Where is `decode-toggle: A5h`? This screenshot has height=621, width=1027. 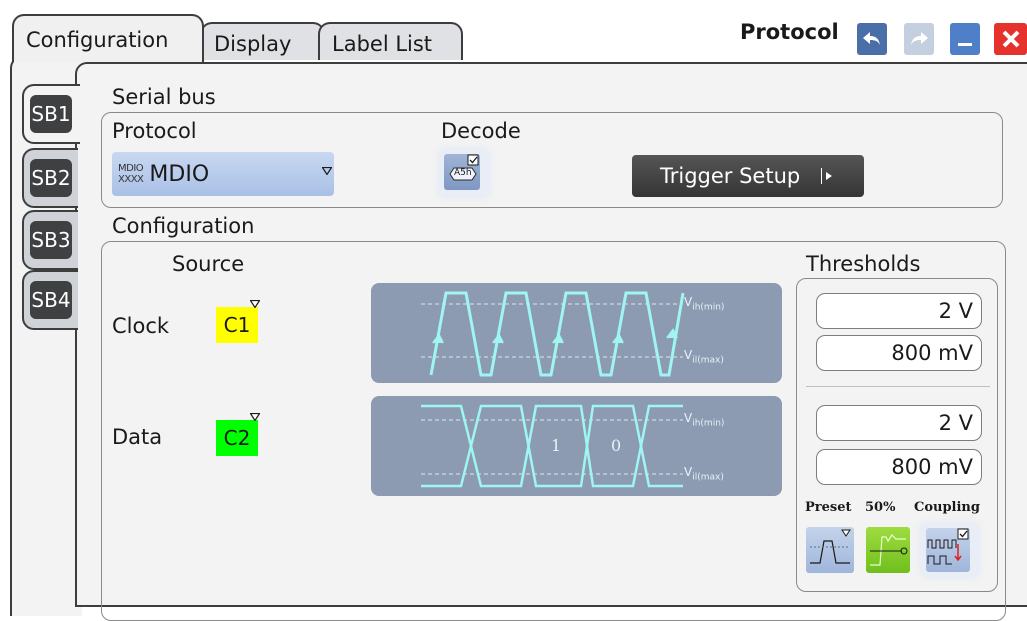 decode-toggle: A5h is located at coordinates (464, 173).